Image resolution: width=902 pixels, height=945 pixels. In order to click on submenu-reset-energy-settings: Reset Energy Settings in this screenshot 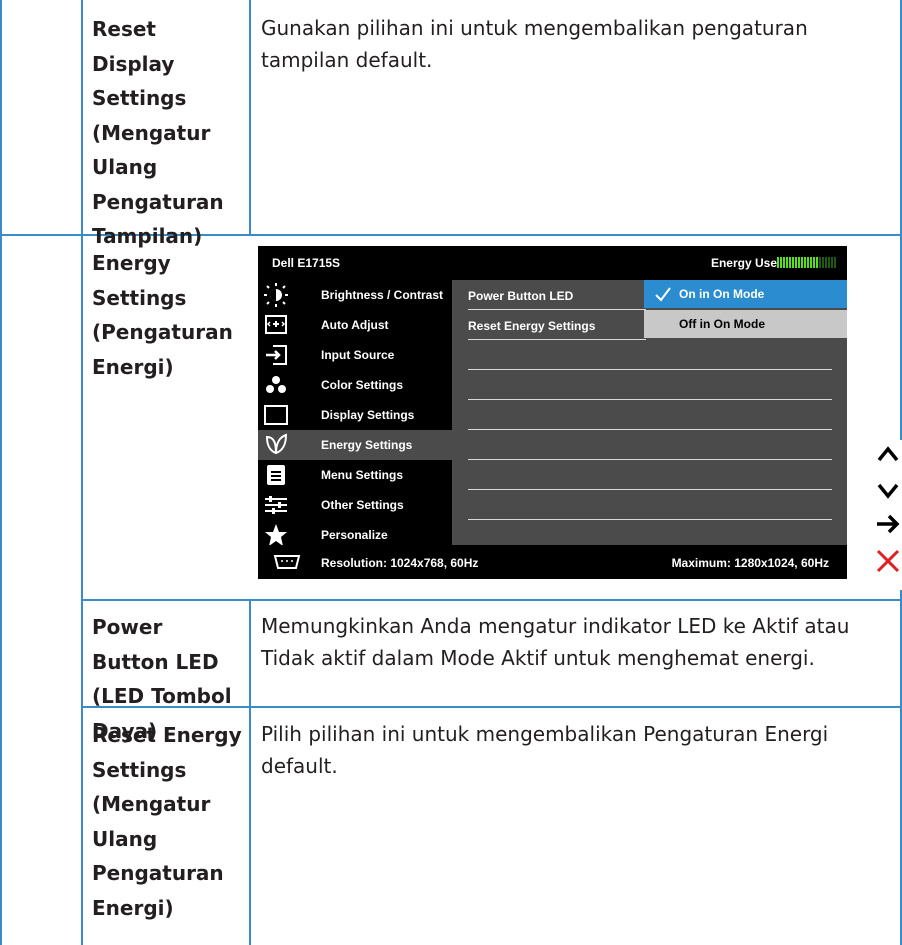, I will do `click(531, 326)`.